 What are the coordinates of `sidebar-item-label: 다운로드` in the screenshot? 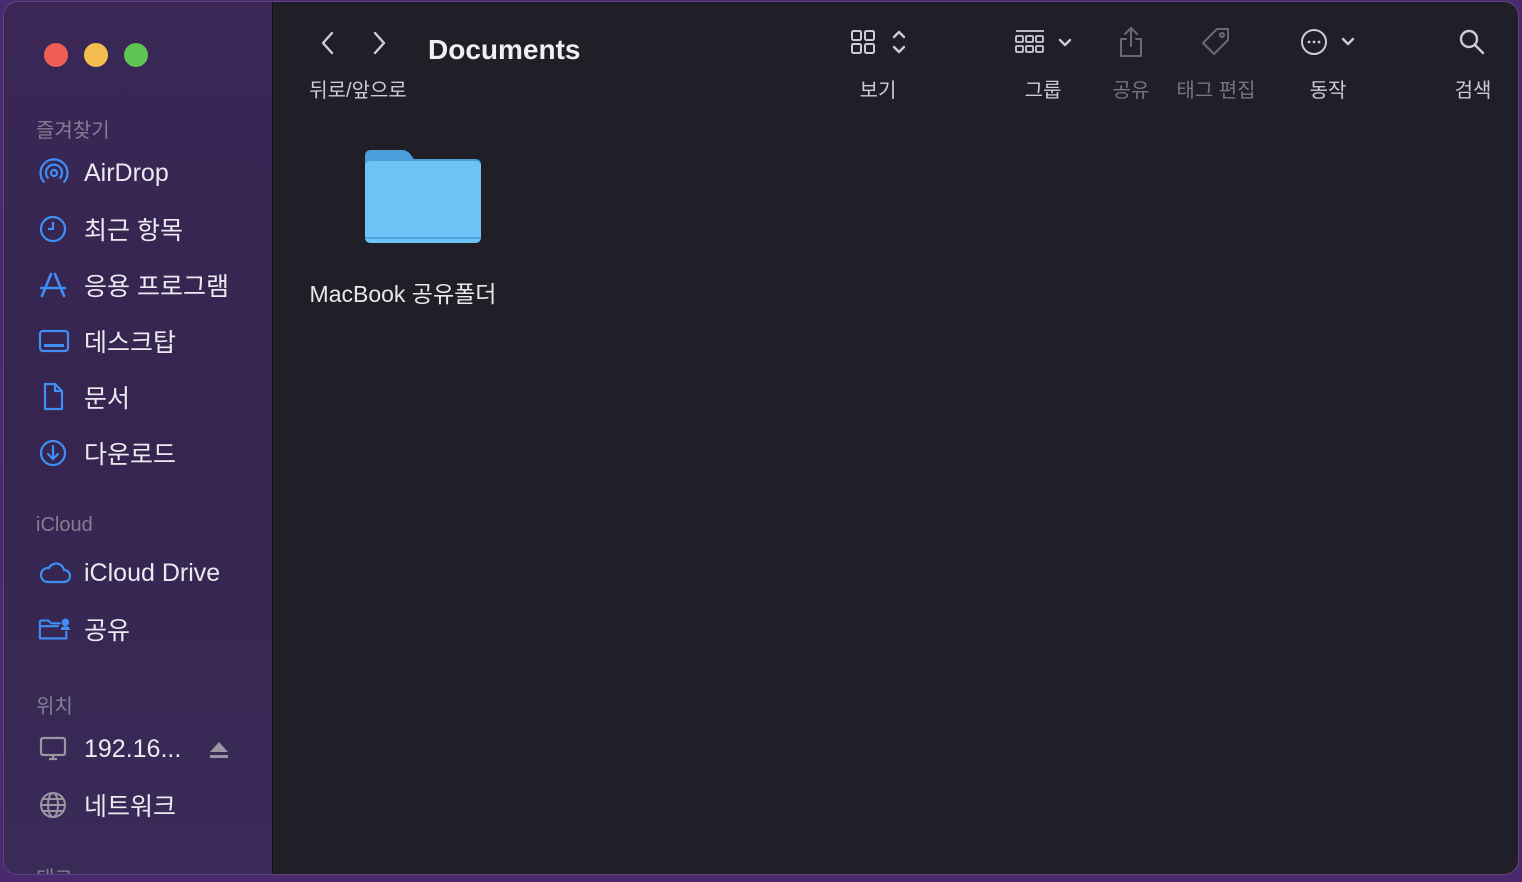 It's located at (130, 455).